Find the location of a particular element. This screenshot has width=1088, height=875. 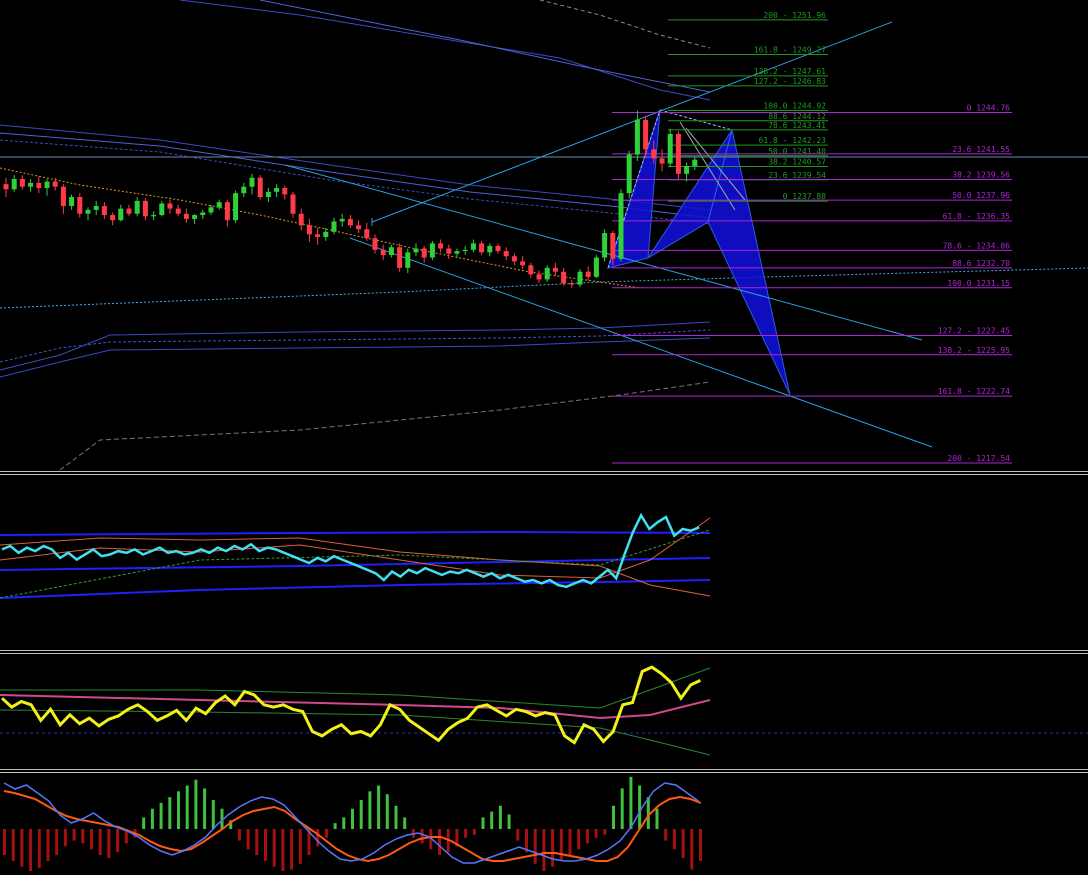

fib-purple-level-label: 138.2 - 1225.95 is located at coordinates (974, 350).